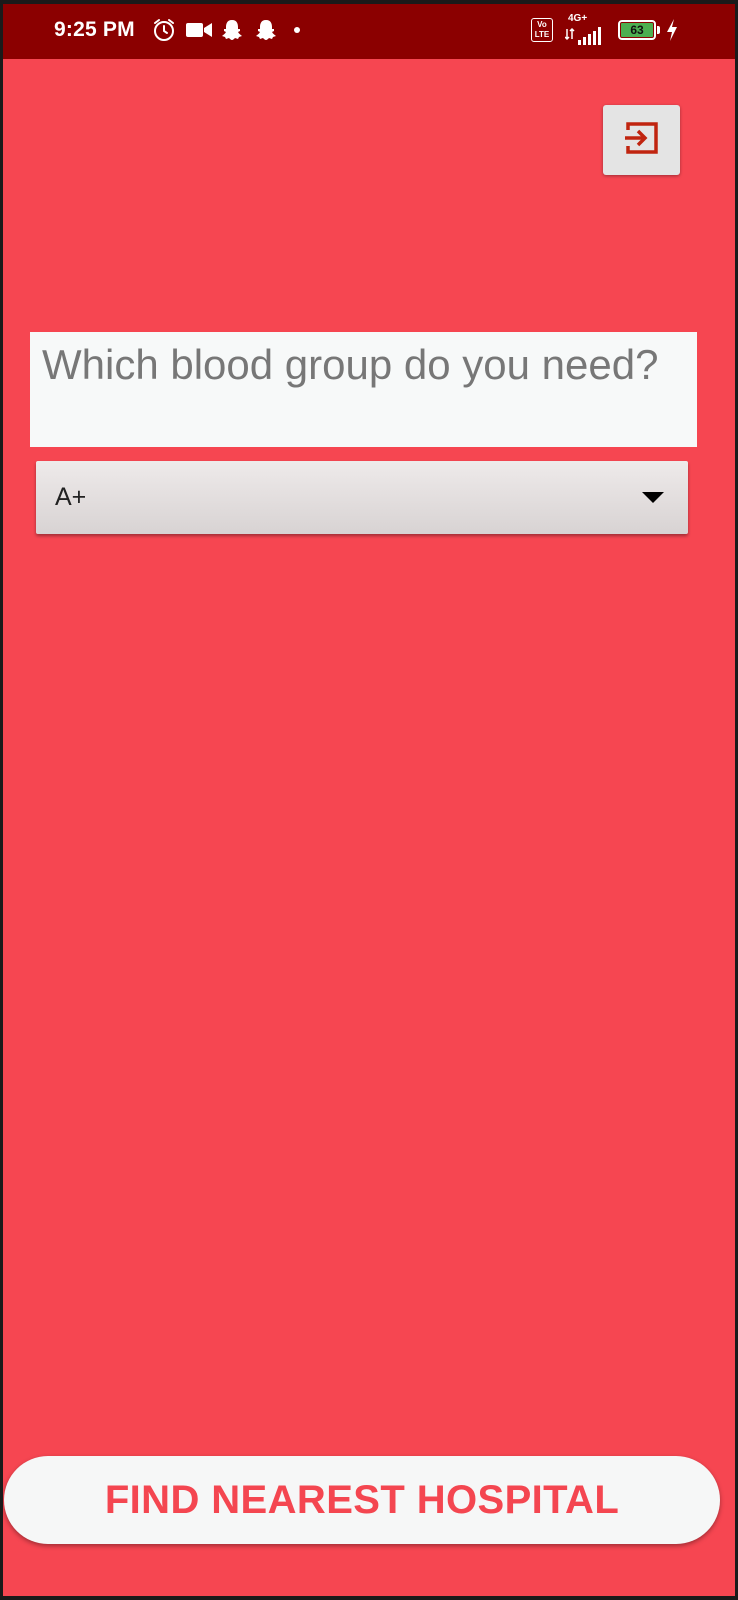  I want to click on blood-group-selected: A+, so click(71, 497).